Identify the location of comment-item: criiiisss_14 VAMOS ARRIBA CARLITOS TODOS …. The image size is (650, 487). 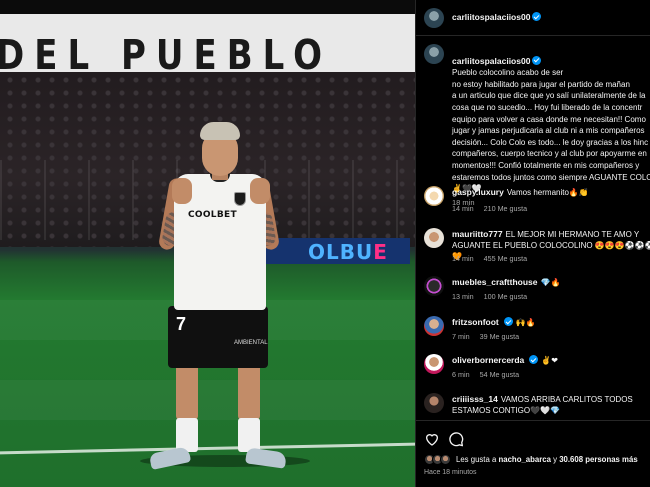
(537, 408).